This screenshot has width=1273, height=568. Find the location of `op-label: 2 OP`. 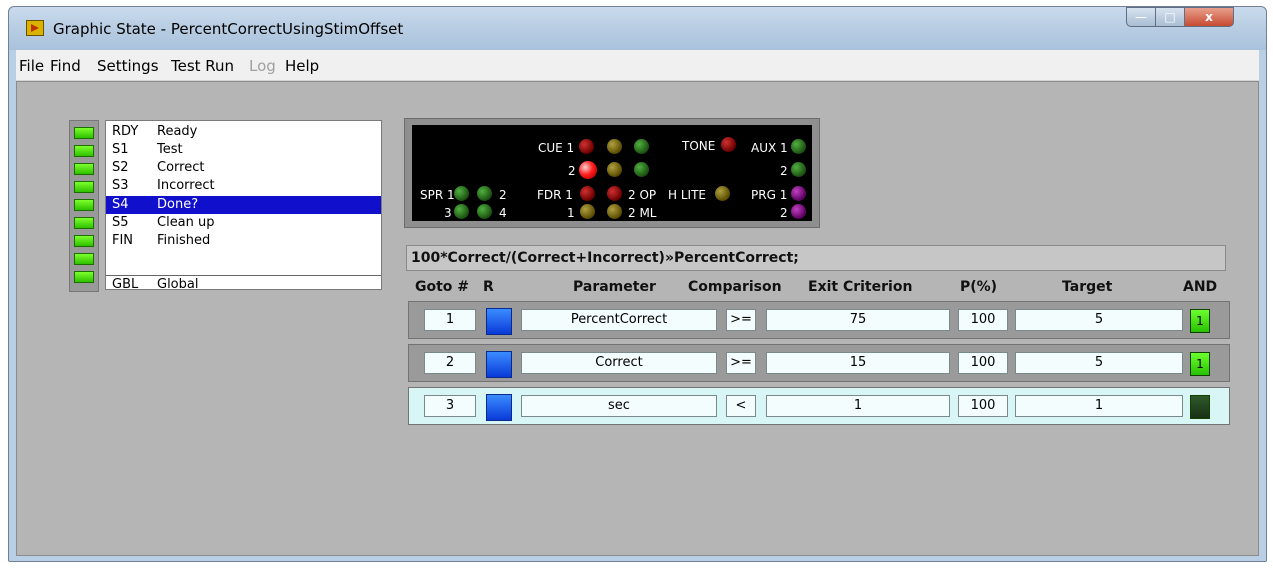

op-label: 2 OP is located at coordinates (642, 195).